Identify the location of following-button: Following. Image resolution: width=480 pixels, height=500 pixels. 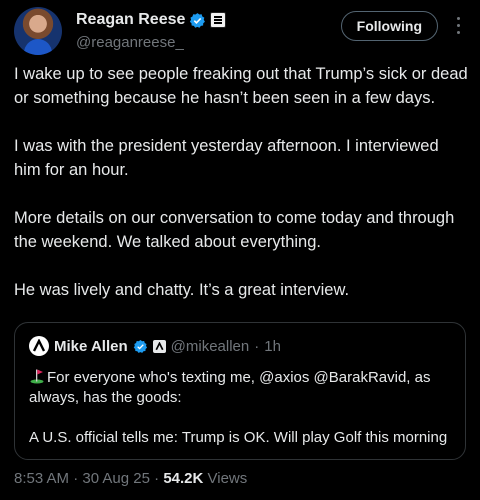
(389, 26).